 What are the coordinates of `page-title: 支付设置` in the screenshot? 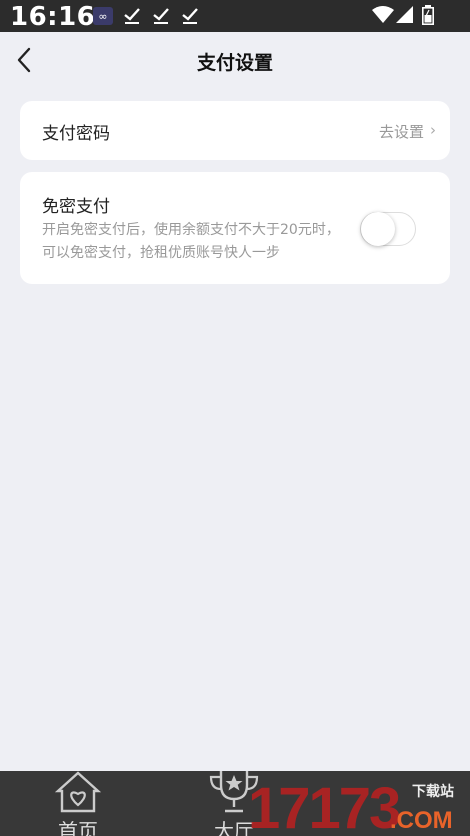 It's located at (234, 63).